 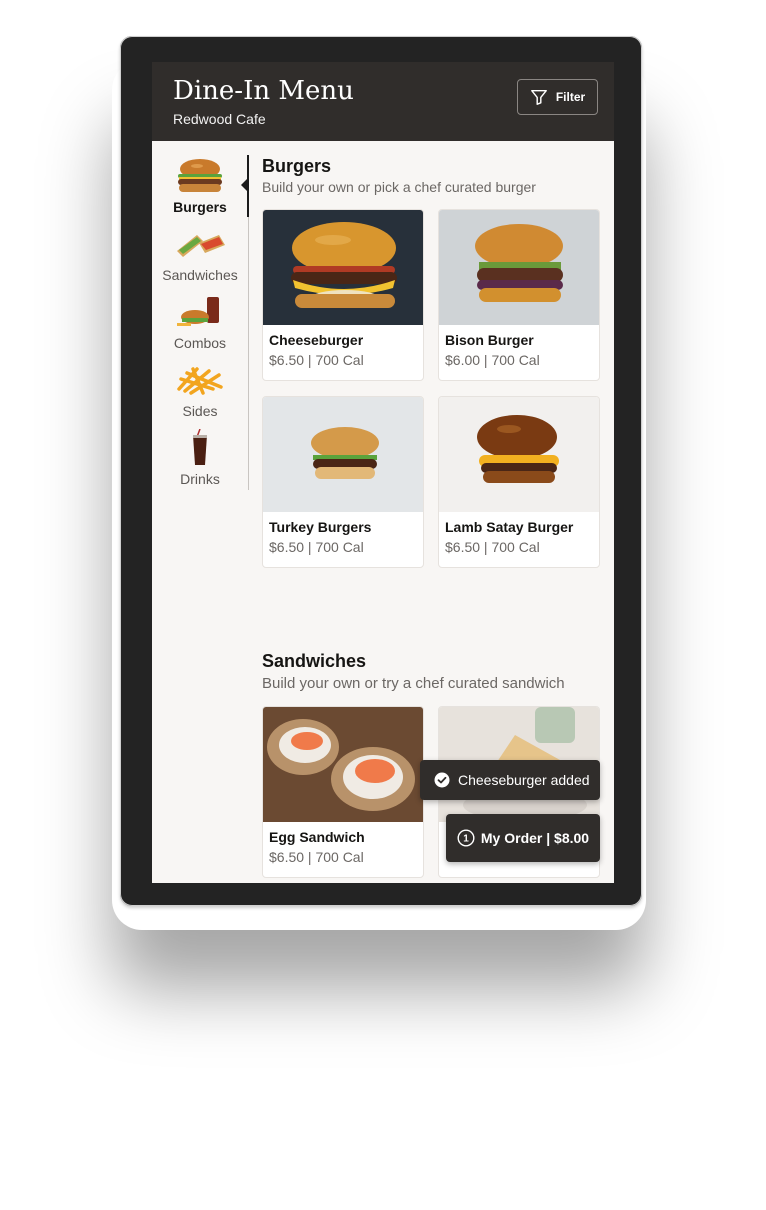 I want to click on sidebar-item-sandwiches: Sandwiches, so click(x=200, y=254).